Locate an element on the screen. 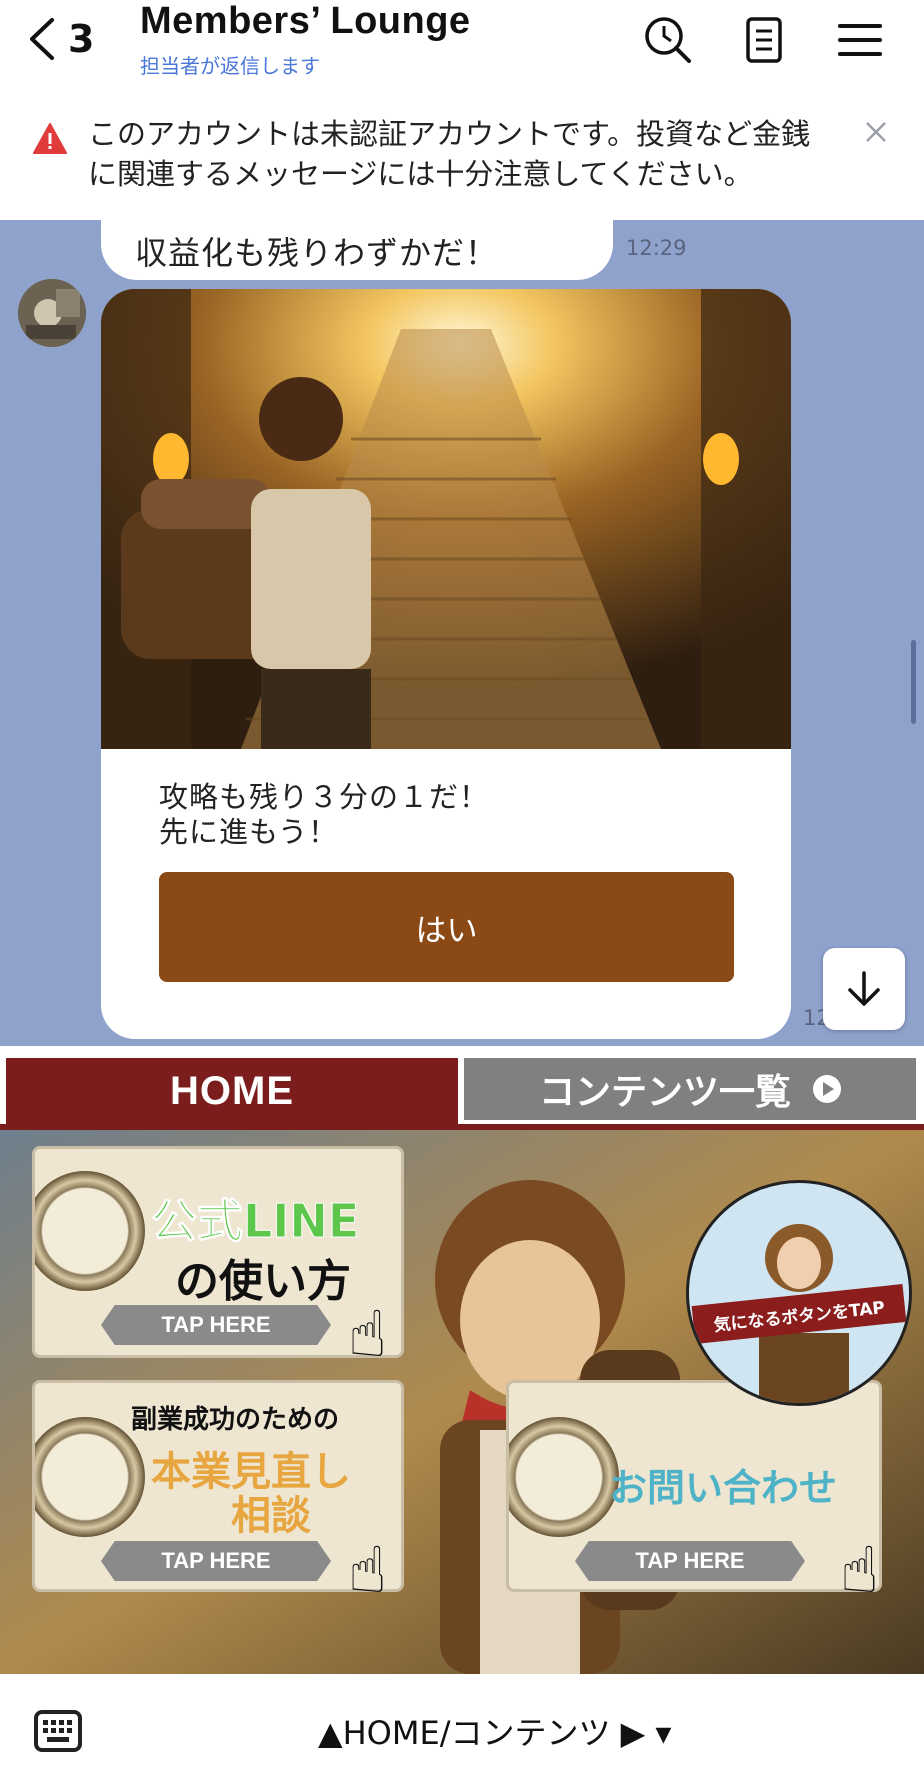 The image size is (924, 1770). message-text: 収益化も残りわずかだ！ is located at coordinates (317, 253).